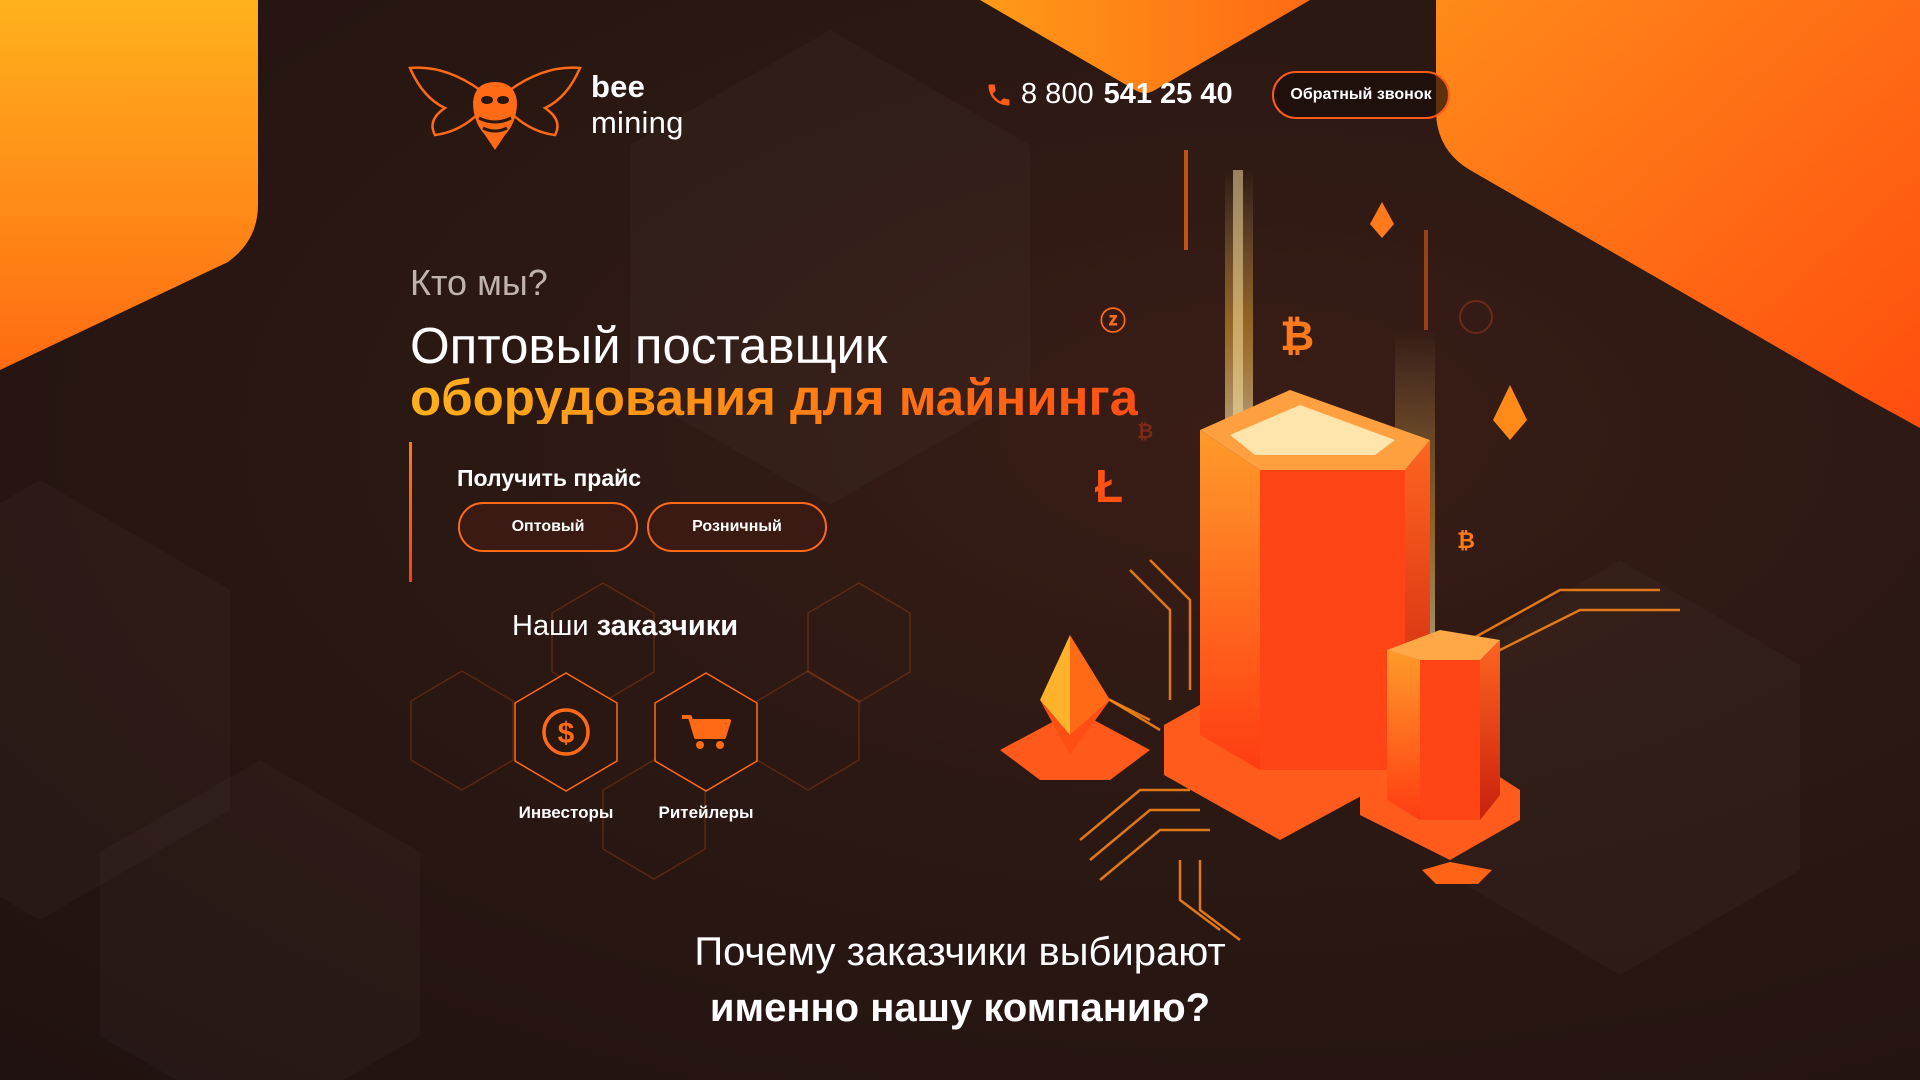 The image size is (1920, 1080). Describe the element at coordinates (1109, 486) in the screenshot. I see `svg-text: Ł` at that location.